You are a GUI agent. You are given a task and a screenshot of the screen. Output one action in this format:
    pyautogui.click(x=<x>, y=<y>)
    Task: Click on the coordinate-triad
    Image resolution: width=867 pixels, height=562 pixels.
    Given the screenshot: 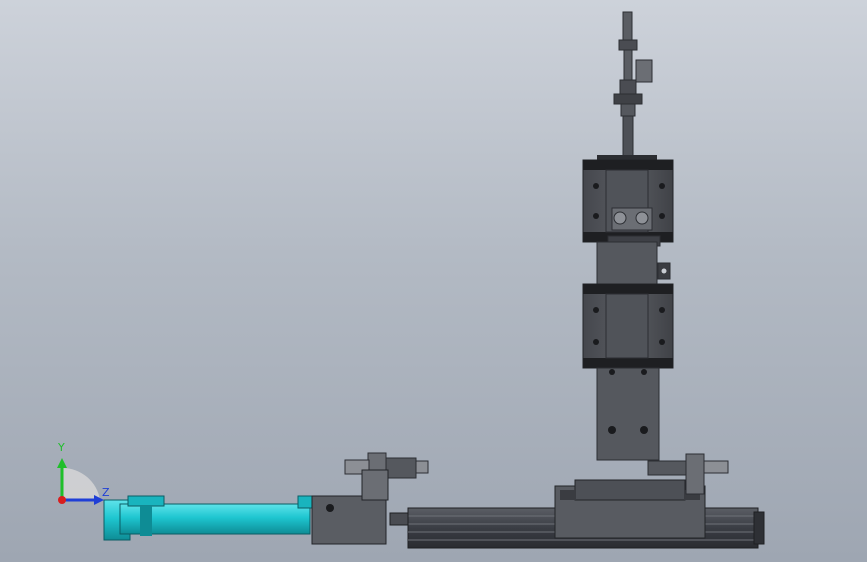 What is the action you would take?
    pyautogui.click(x=80, y=481)
    